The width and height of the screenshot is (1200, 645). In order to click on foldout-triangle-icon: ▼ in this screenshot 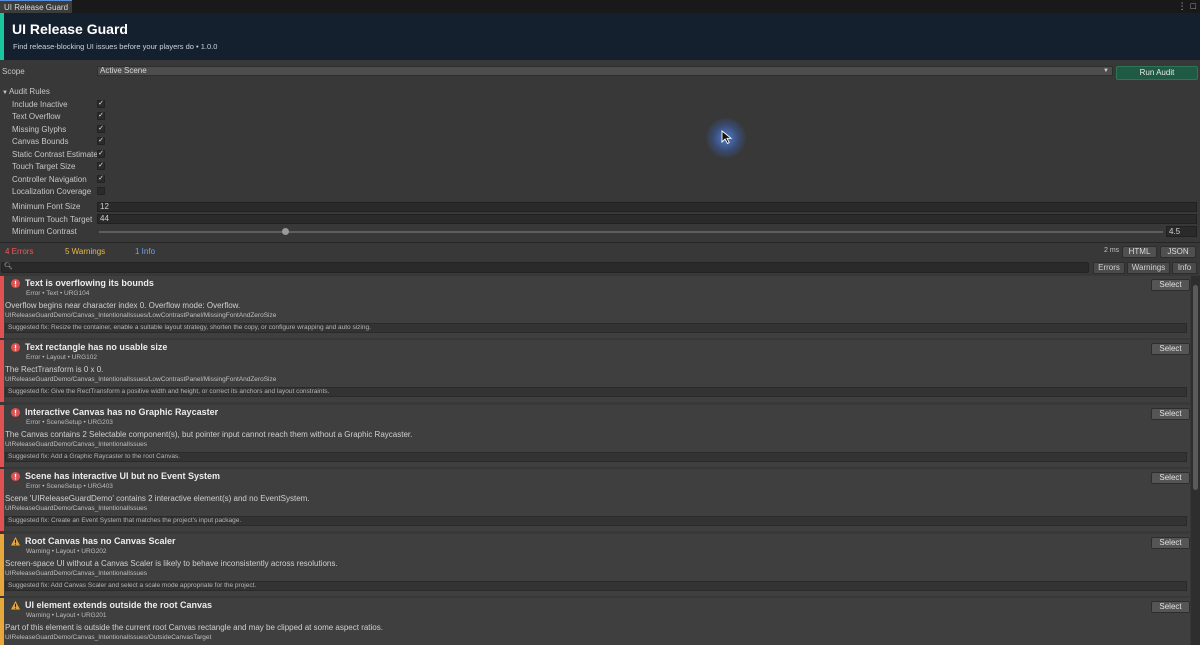, I will do `click(5, 93)`.